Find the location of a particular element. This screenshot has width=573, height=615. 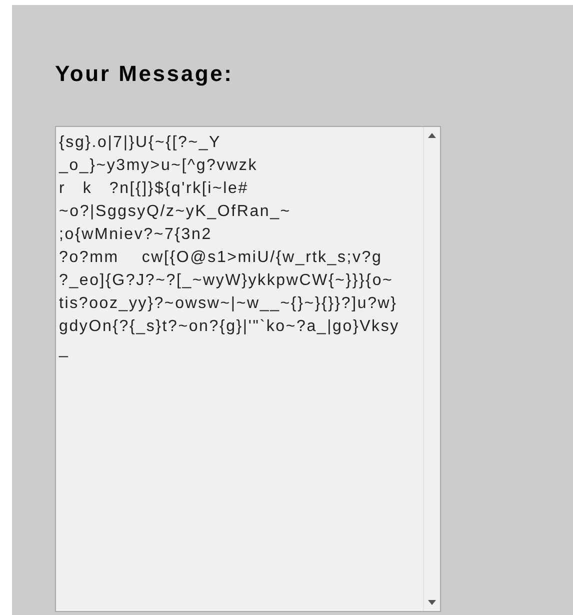

form-heading: Your Message: is located at coordinates (144, 74).